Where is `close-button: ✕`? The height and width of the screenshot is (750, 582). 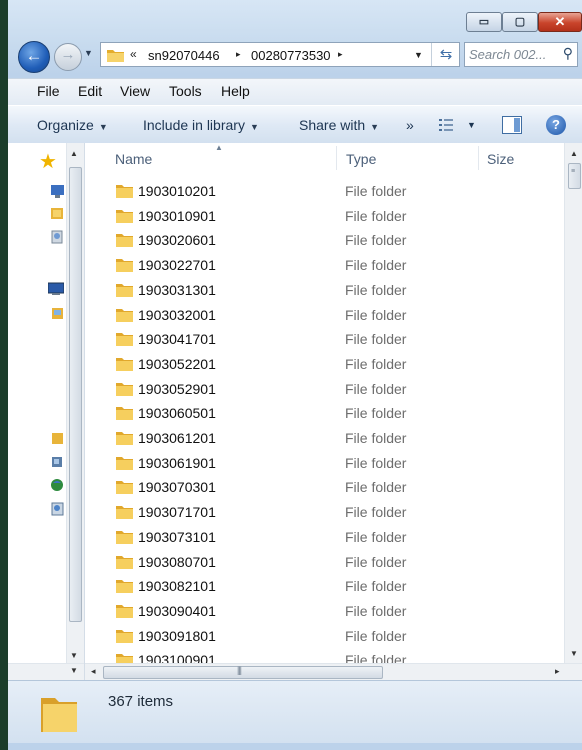
close-button: ✕ is located at coordinates (560, 22).